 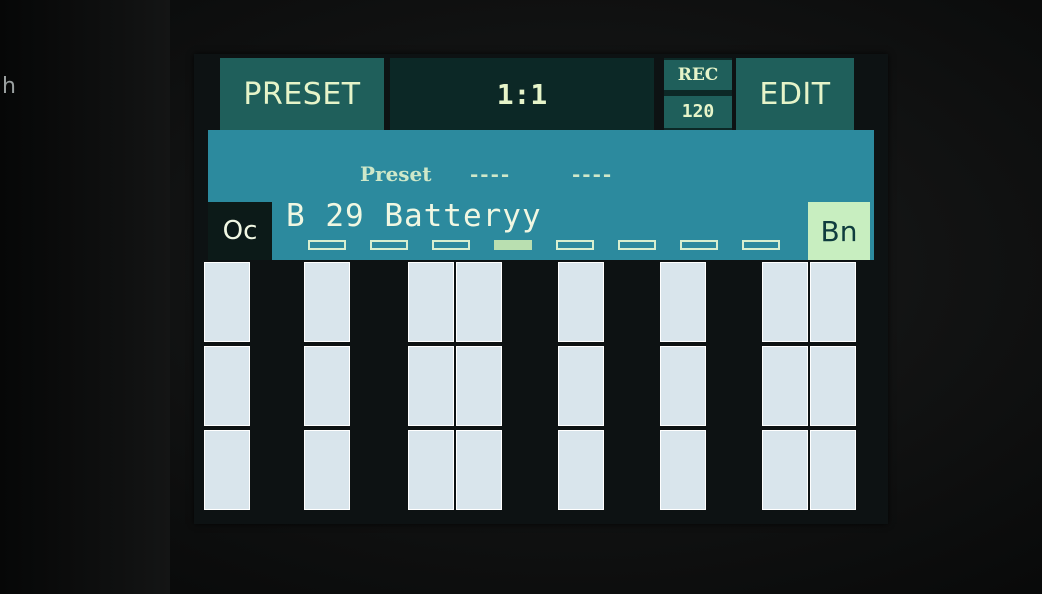 What do you see at coordinates (522, 94) in the screenshot?
I see `position-counter: 1:1` at bounding box center [522, 94].